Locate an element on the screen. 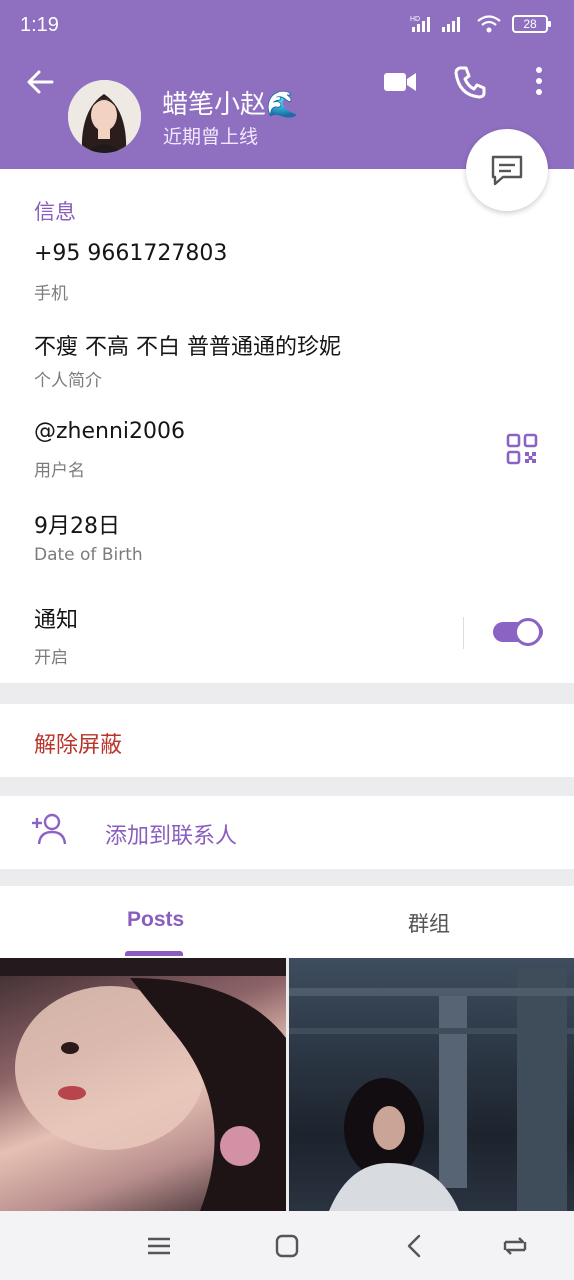 The height and width of the screenshot is (1280, 574). qr-code-icon is located at coordinates (522, 449).